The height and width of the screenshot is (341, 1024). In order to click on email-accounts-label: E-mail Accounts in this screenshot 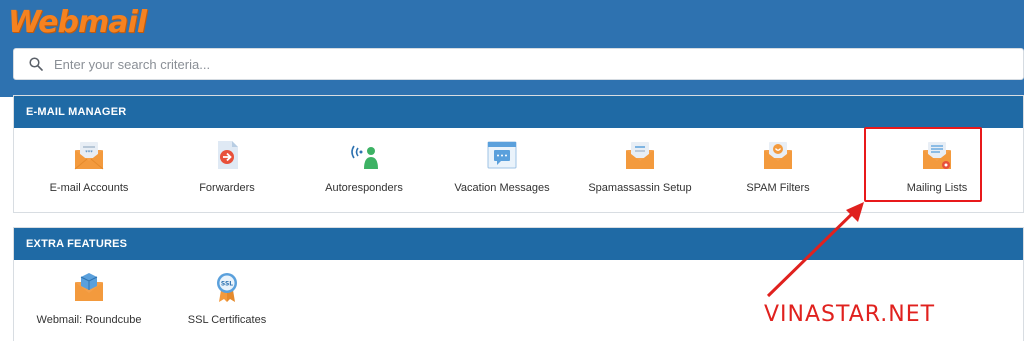, I will do `click(89, 188)`.